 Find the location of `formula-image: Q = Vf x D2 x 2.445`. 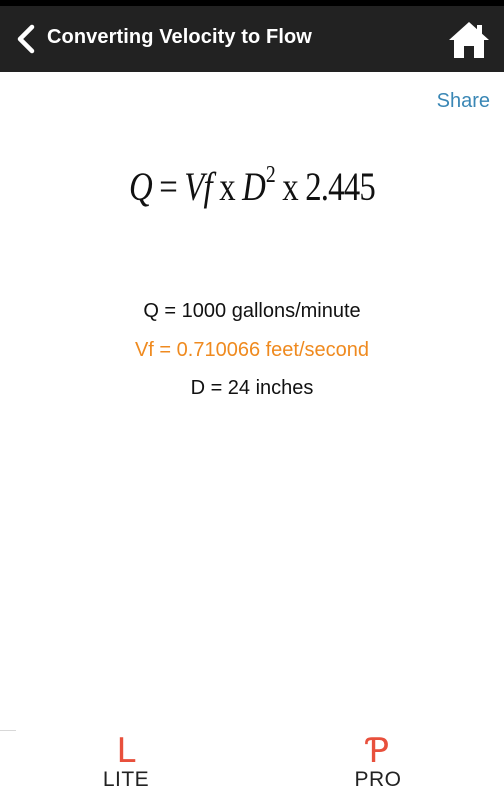

formula-image: Q = Vf x D2 x 2.445 is located at coordinates (252, 192).